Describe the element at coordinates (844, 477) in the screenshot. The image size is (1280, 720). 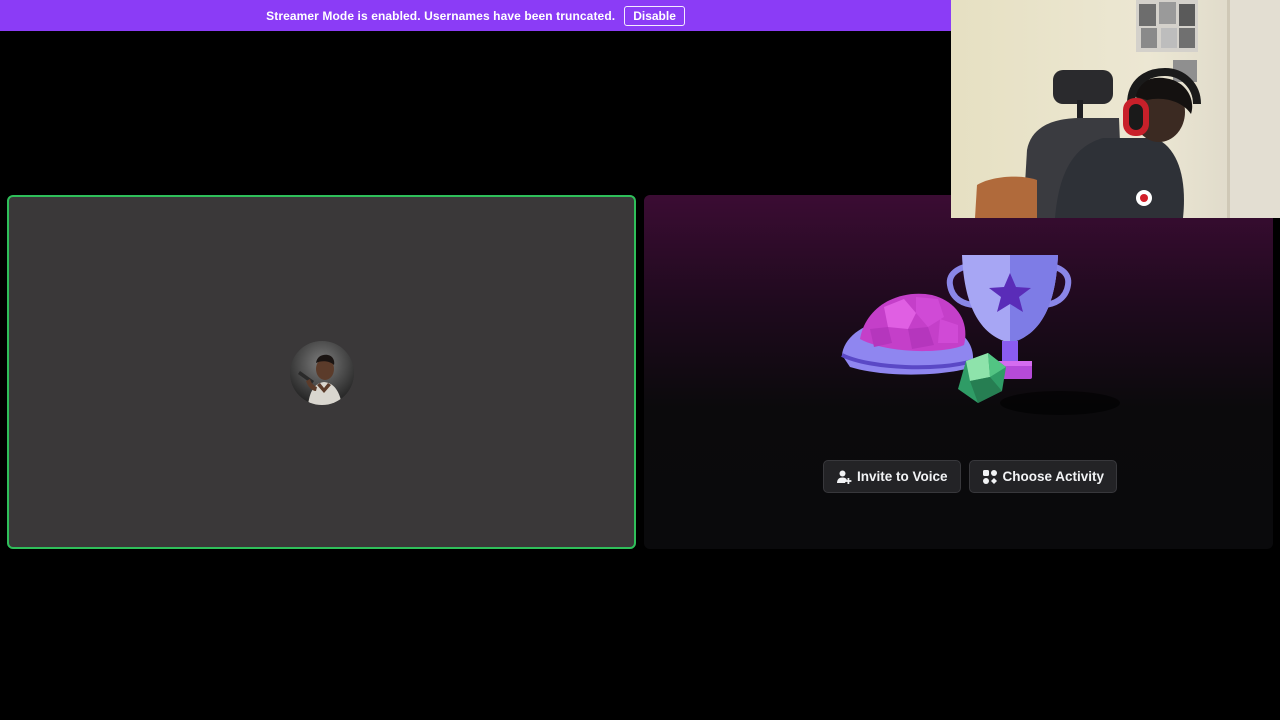
I see `add-user-icon` at that location.